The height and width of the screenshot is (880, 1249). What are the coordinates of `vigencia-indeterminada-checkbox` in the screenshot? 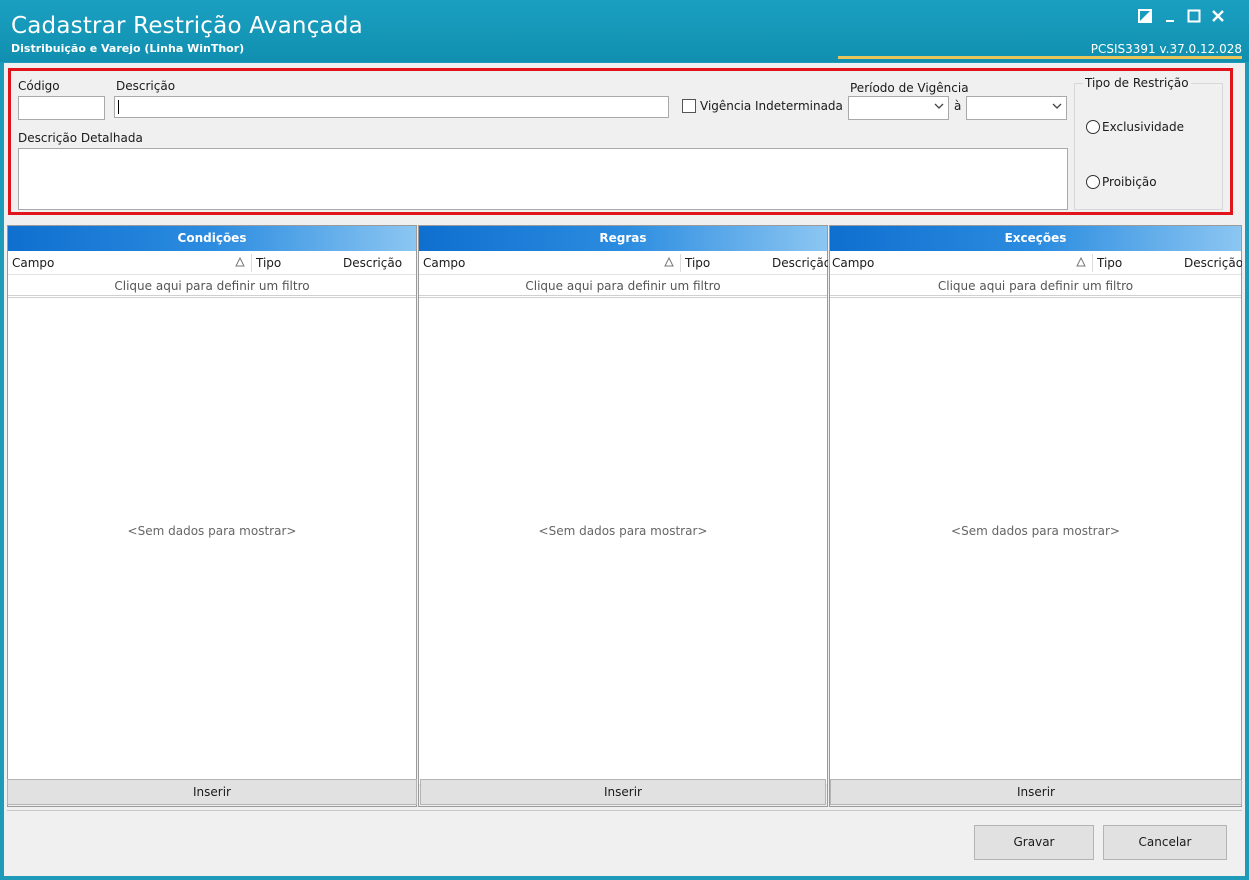 It's located at (689, 106).